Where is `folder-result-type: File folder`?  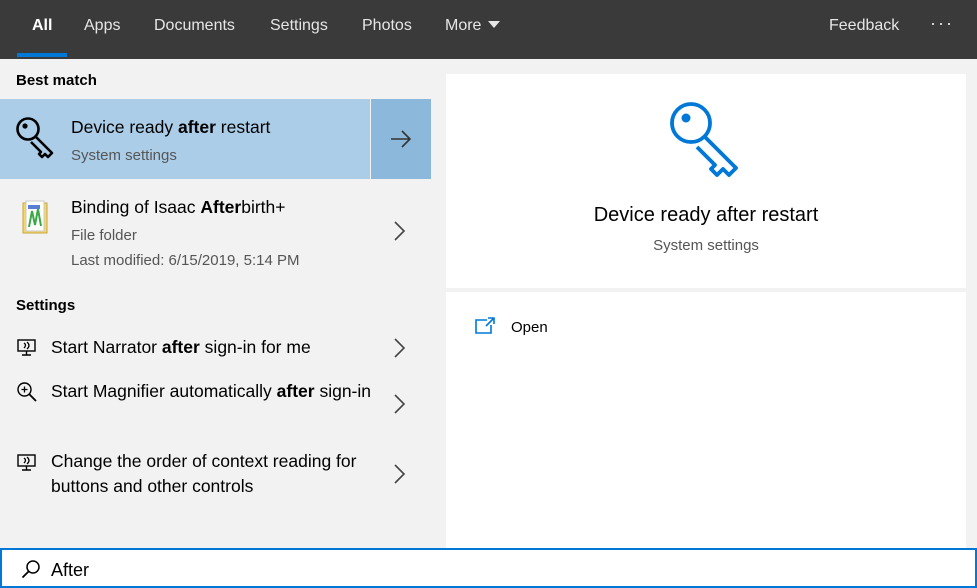 folder-result-type: File folder is located at coordinates (104, 235).